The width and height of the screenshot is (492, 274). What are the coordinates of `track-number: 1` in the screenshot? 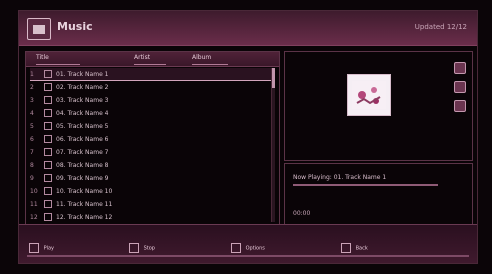 It's located at (32, 74).